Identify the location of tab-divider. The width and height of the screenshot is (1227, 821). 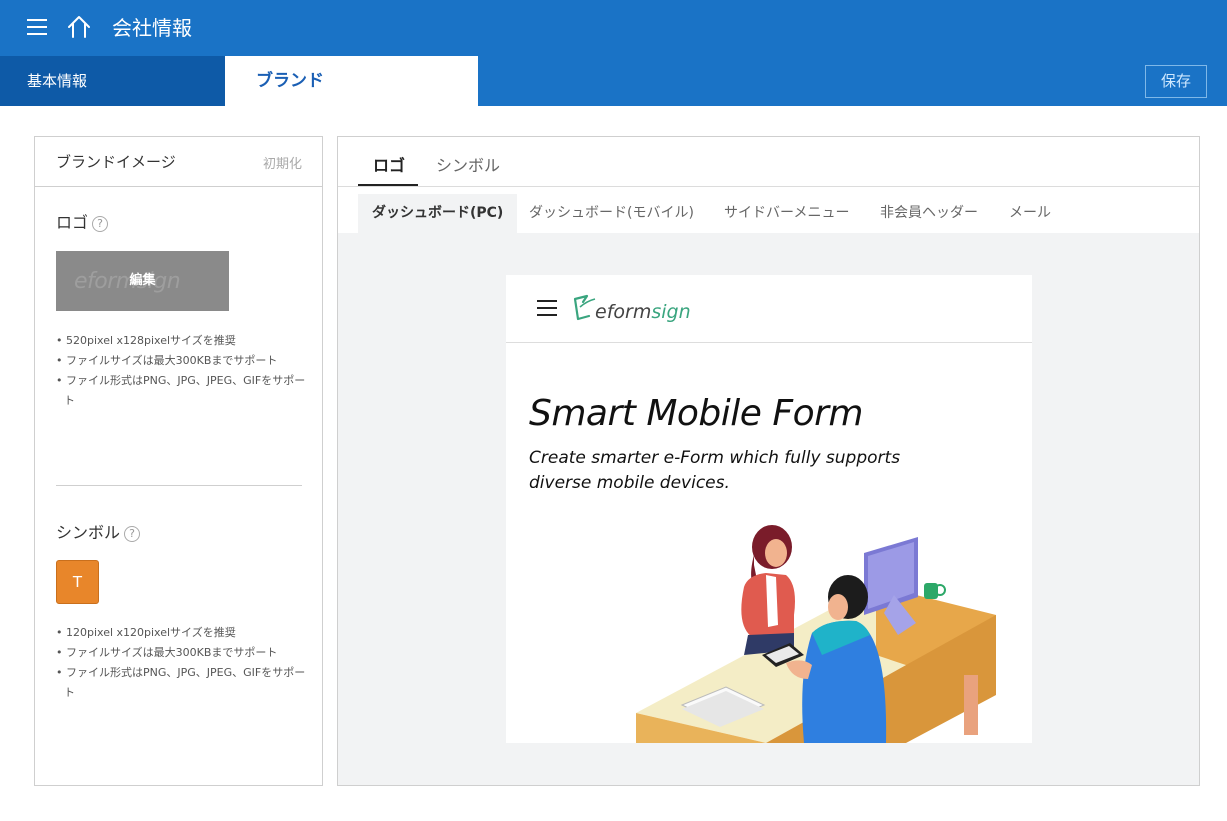
(768, 186).